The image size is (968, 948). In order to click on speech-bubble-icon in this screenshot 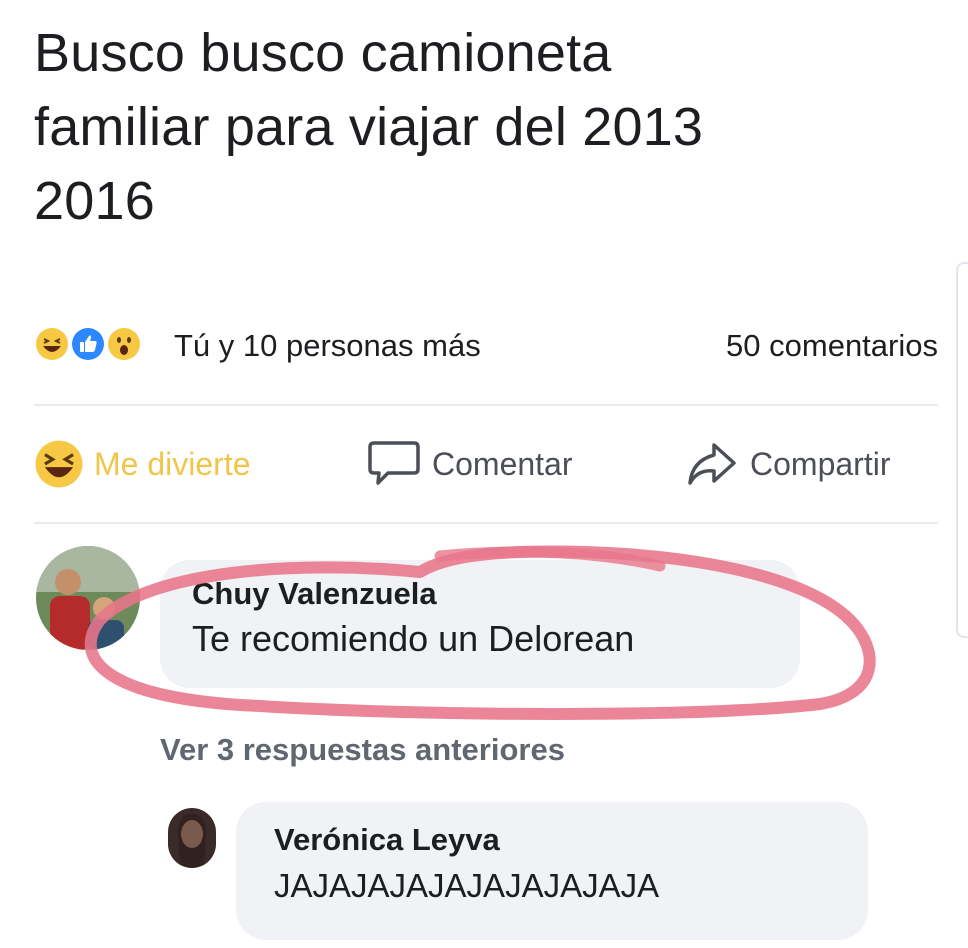, I will do `click(394, 464)`.